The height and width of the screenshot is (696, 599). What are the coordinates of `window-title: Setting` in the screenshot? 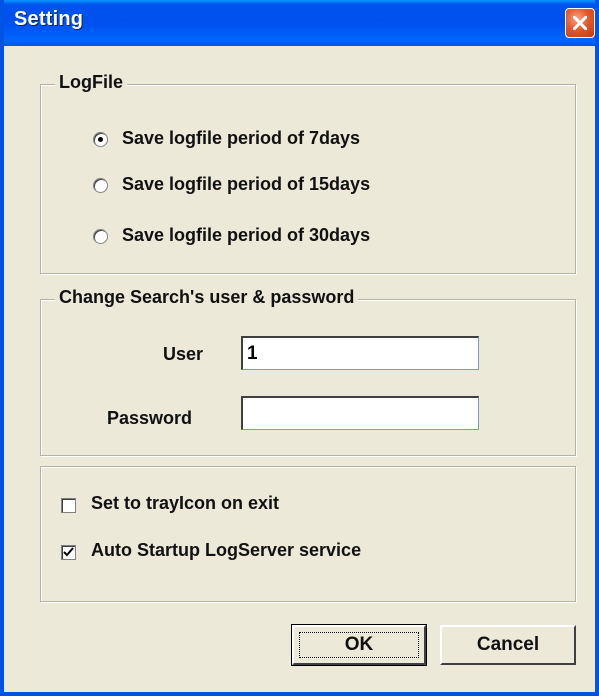 It's located at (49, 19).